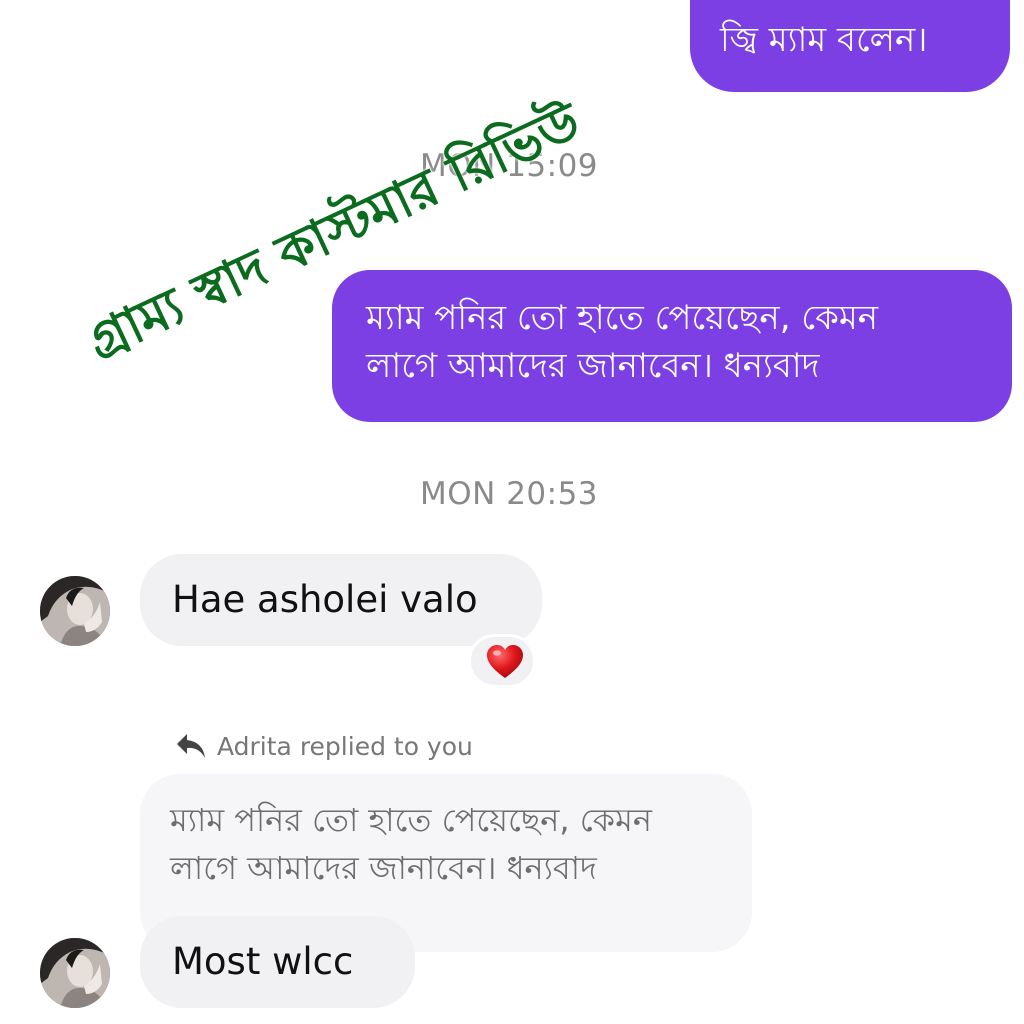  I want to click on message-text: জ্বি ম্যাম বলেন।, so click(824, 40).